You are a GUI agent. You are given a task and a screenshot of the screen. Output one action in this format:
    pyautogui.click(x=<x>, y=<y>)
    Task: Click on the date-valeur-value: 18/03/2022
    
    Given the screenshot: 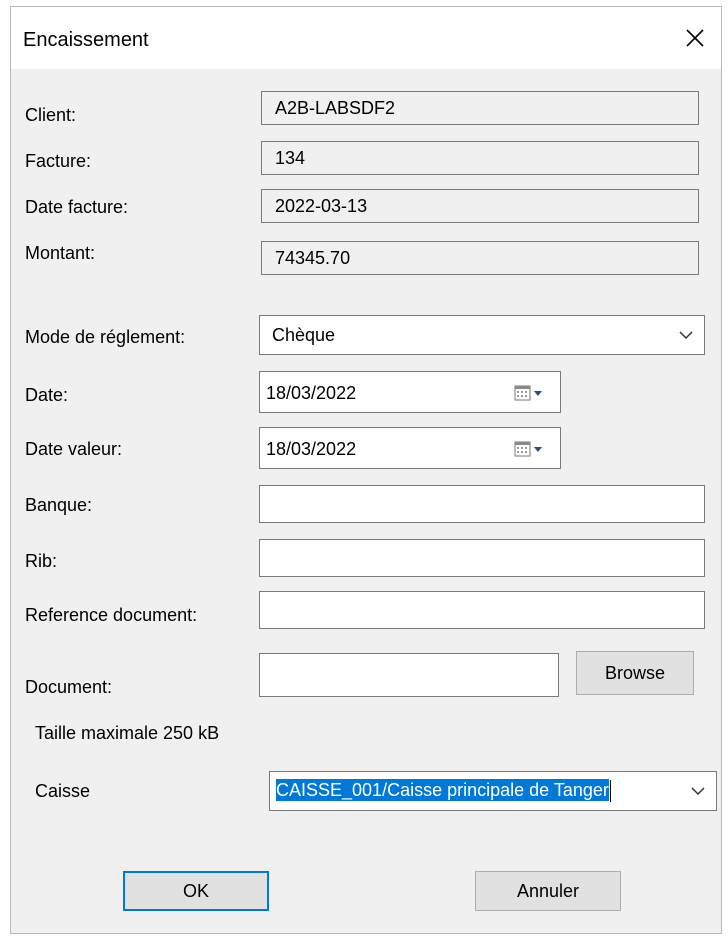 What is the action you would take?
    pyautogui.click(x=311, y=449)
    